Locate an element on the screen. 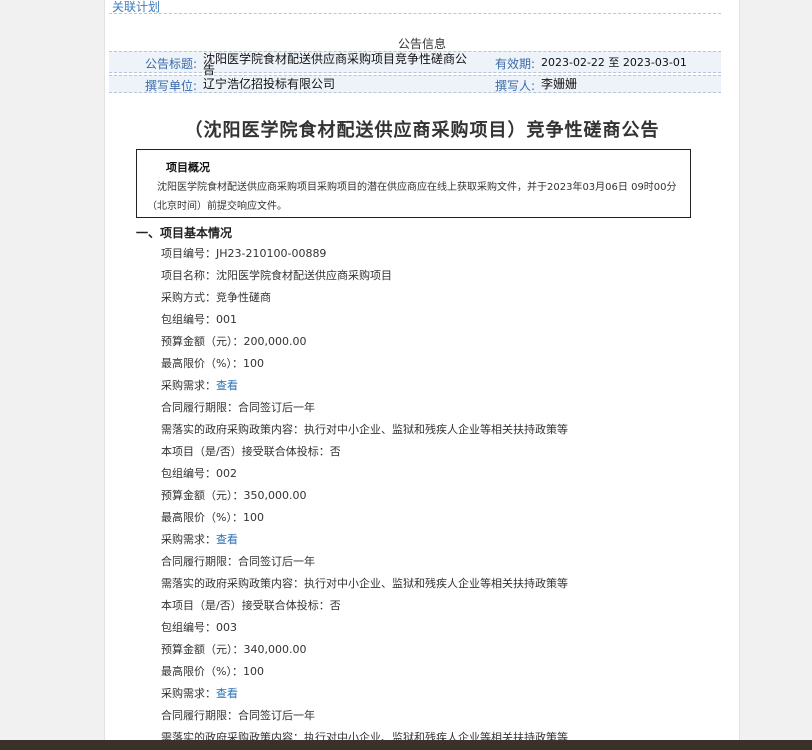  list-item-text: 项目编号：JH23-210100-00889 is located at coordinates (244, 253).